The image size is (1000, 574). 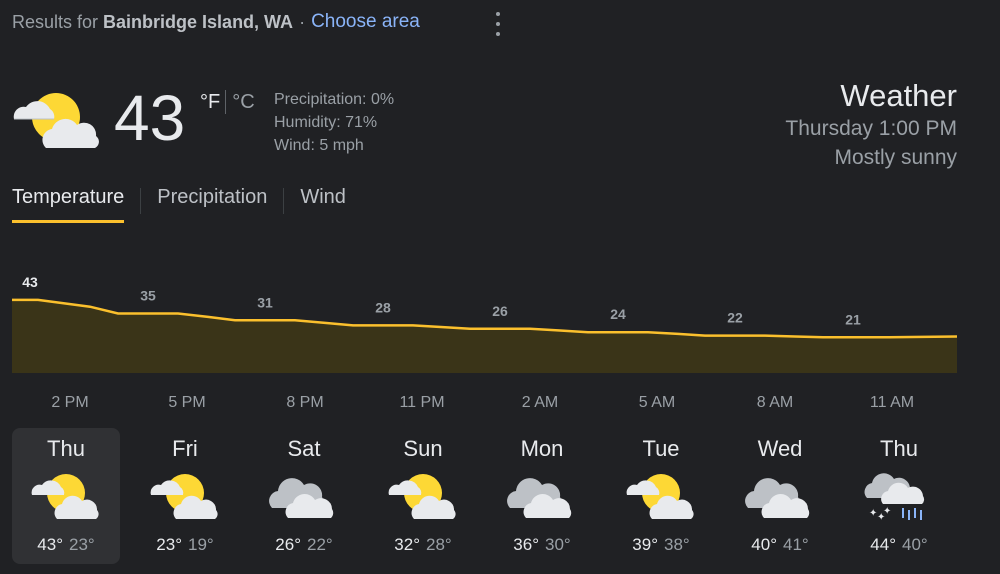 What do you see at coordinates (796, 544) in the screenshot?
I see `low-temp: 41°` at bounding box center [796, 544].